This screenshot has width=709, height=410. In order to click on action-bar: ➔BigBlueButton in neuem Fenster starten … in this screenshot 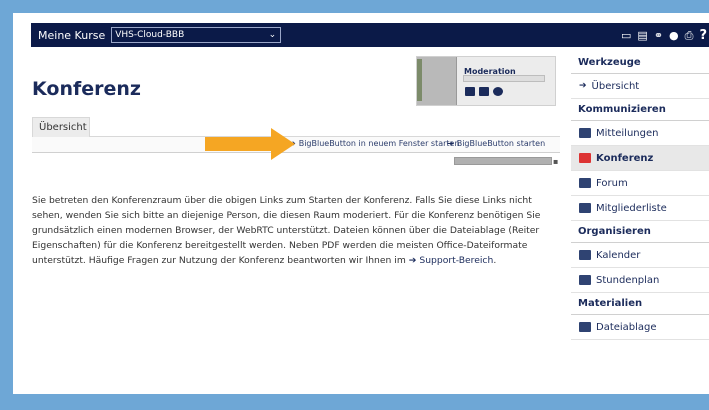, I will do `click(296, 145)`.